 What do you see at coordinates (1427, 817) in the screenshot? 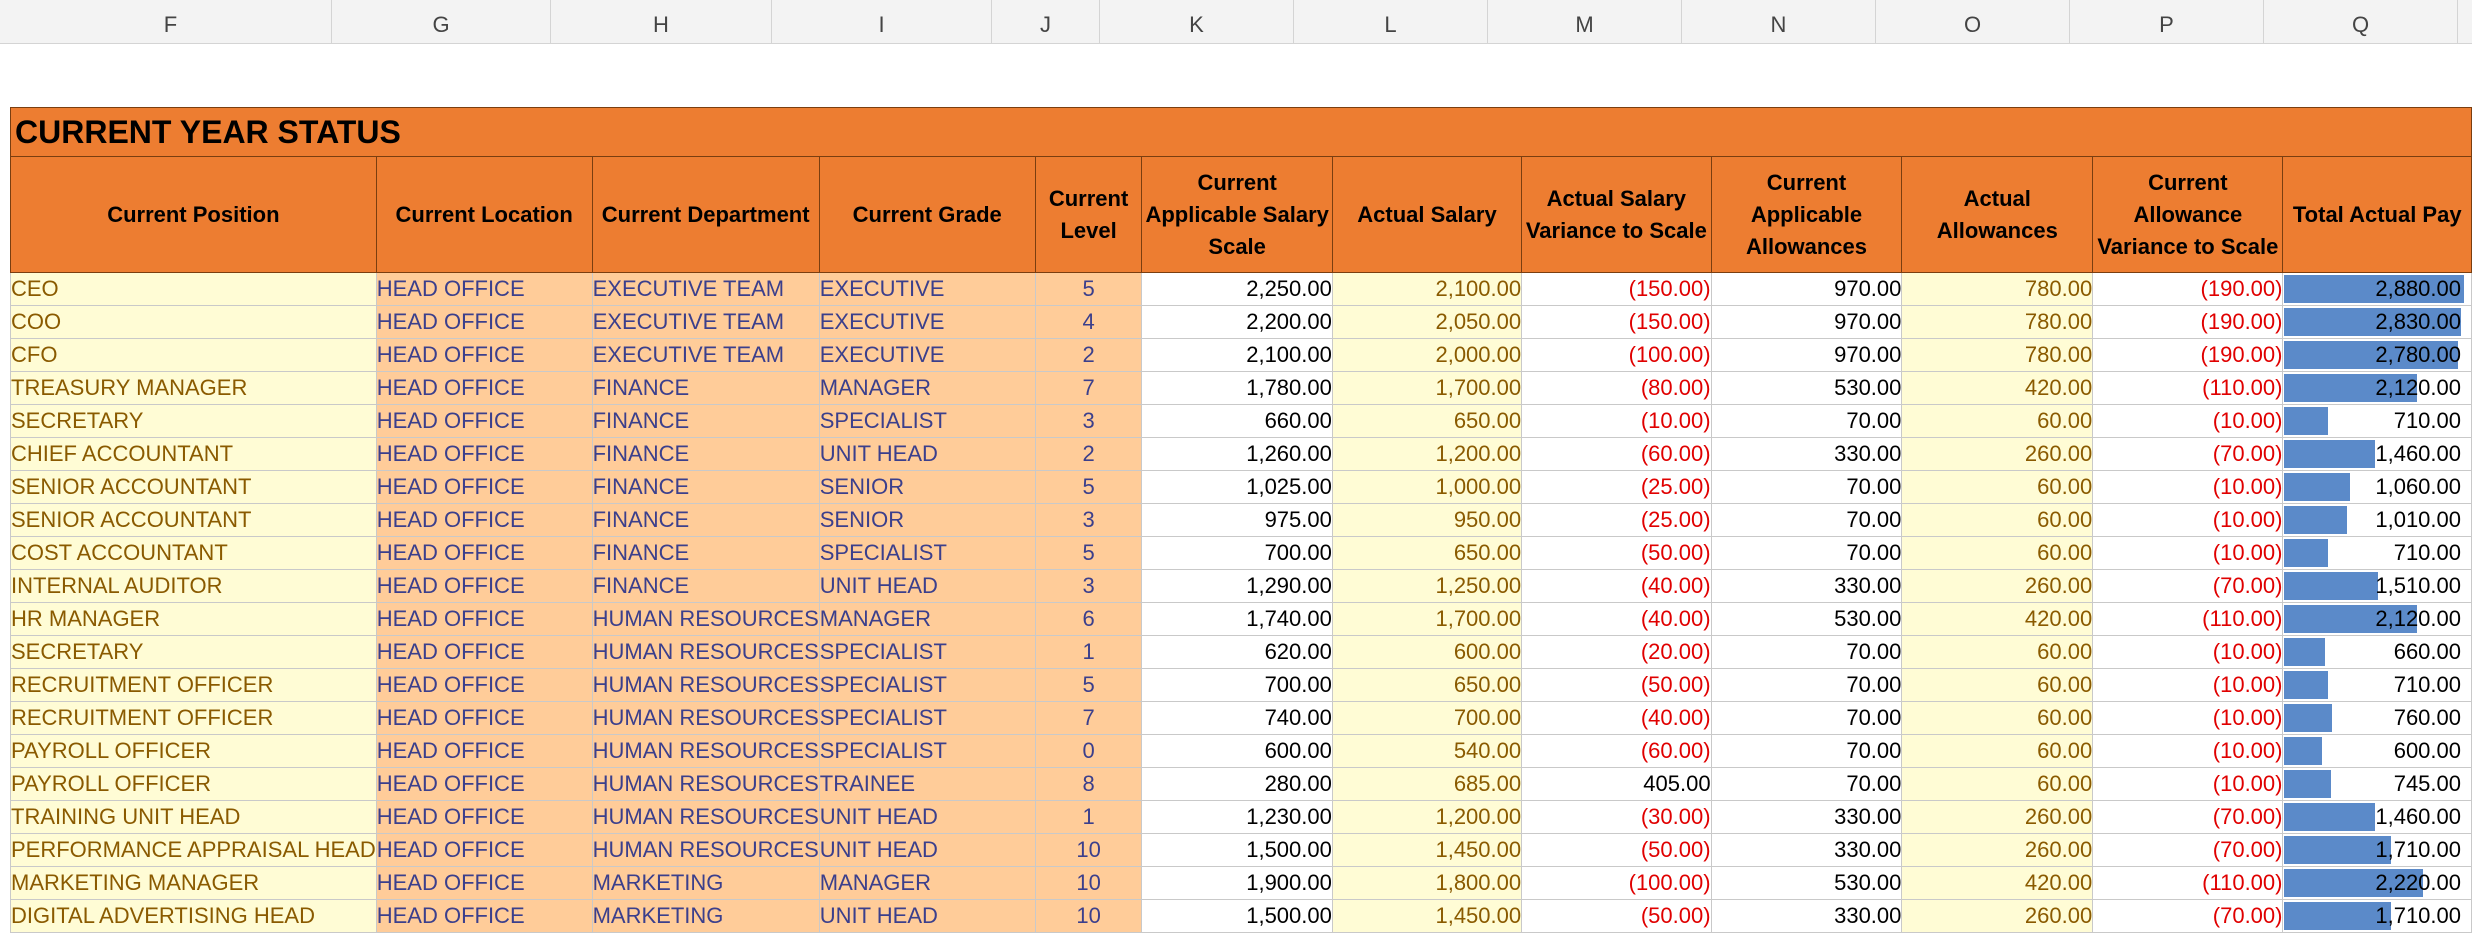
I see `actual-salary-cell: 1,200.00` at bounding box center [1427, 817].